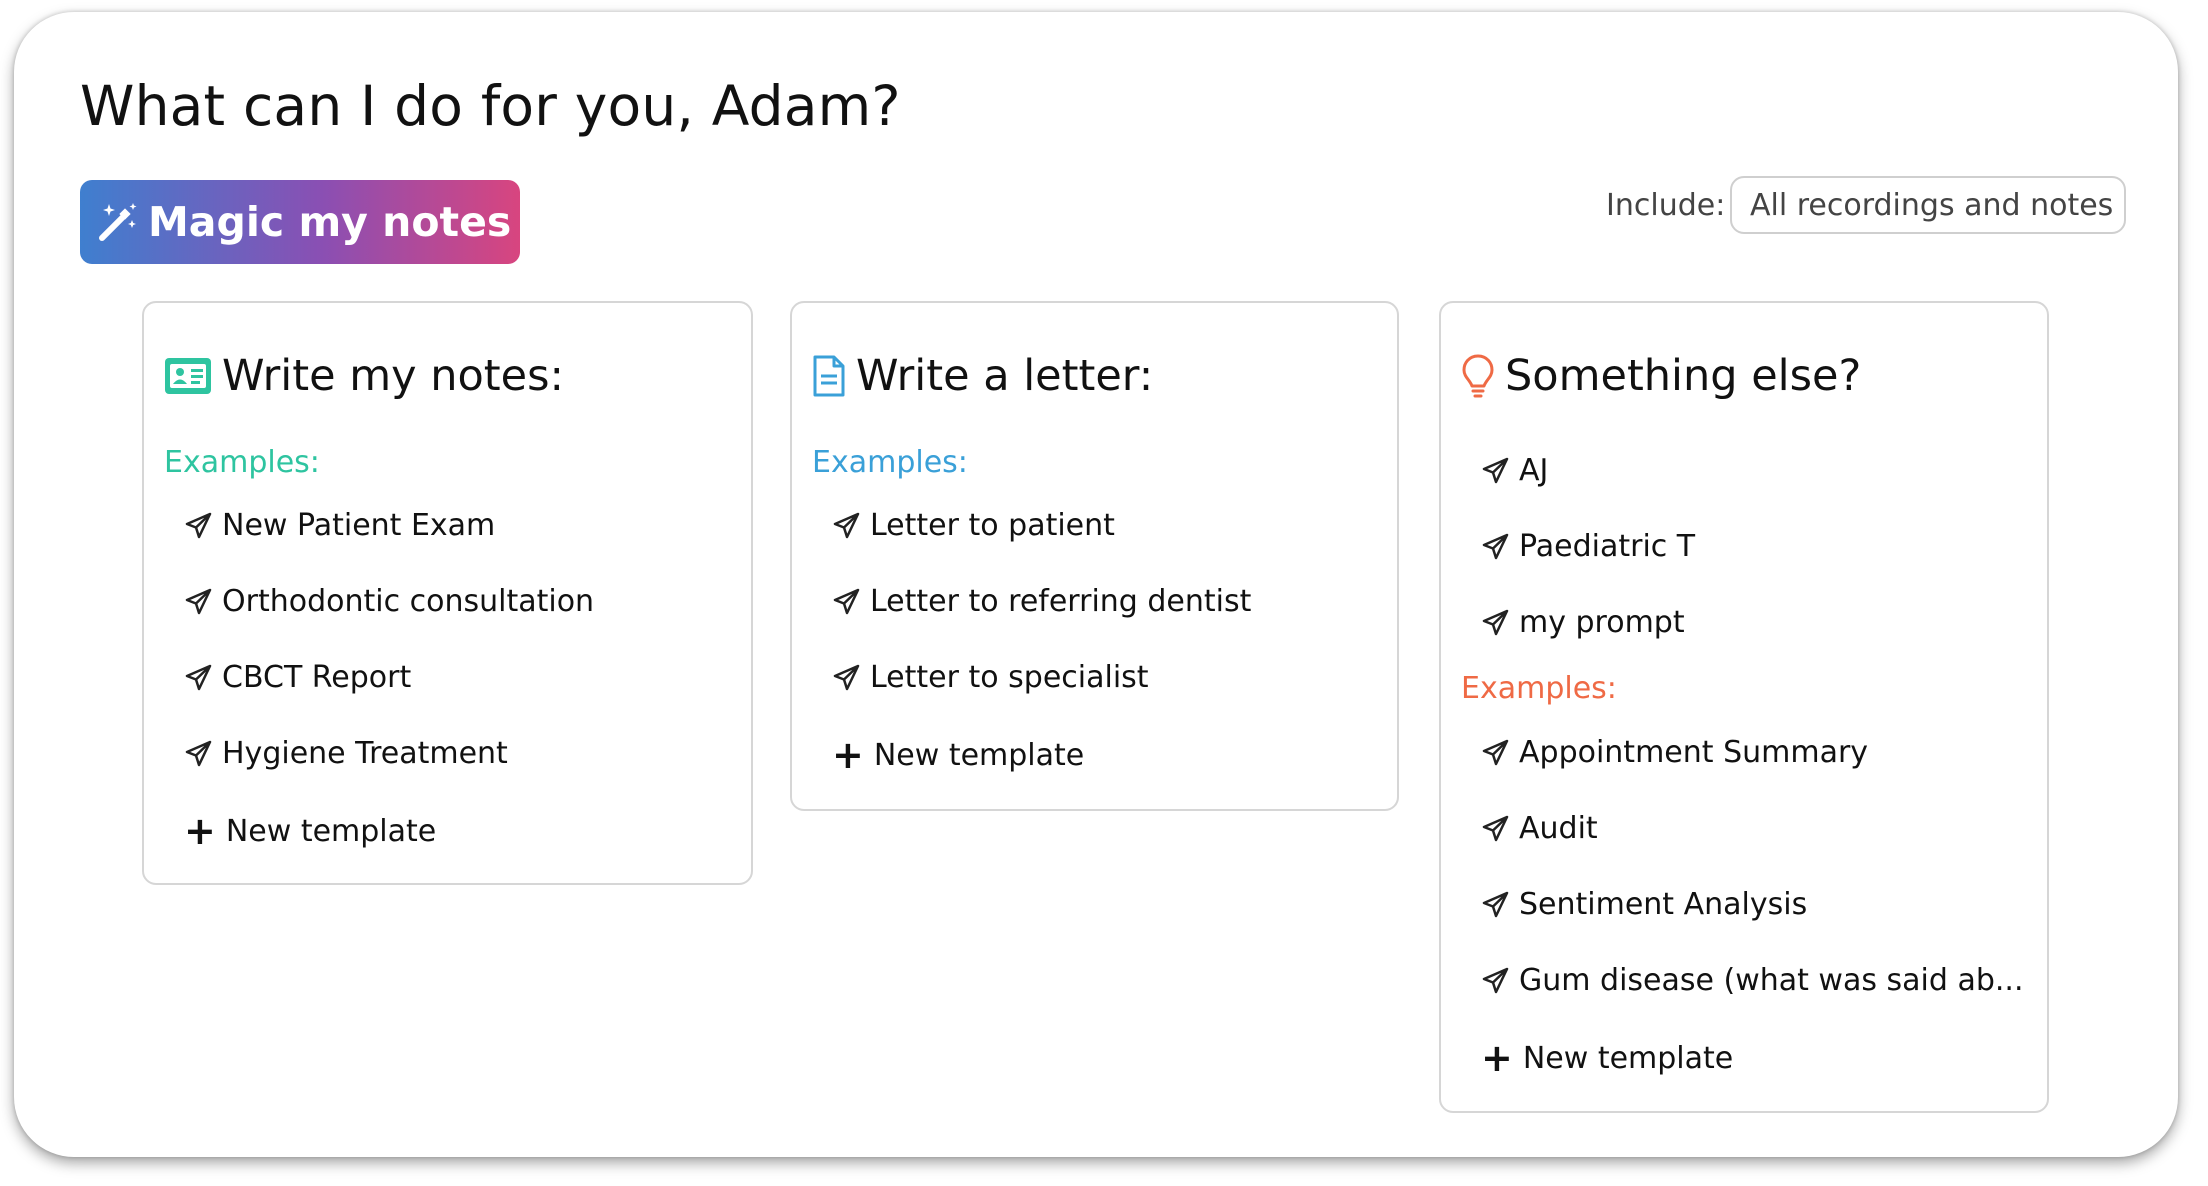  I want to click on letter-new-template-label: New template, so click(979, 755).